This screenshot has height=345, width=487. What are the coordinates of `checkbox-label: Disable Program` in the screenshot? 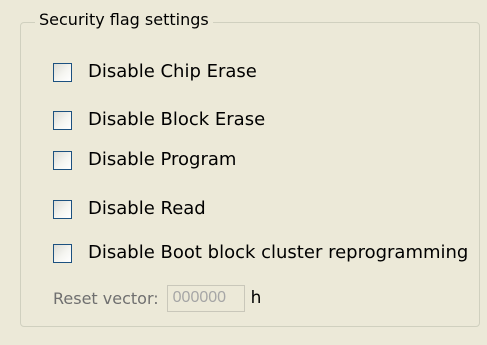 It's located at (162, 160).